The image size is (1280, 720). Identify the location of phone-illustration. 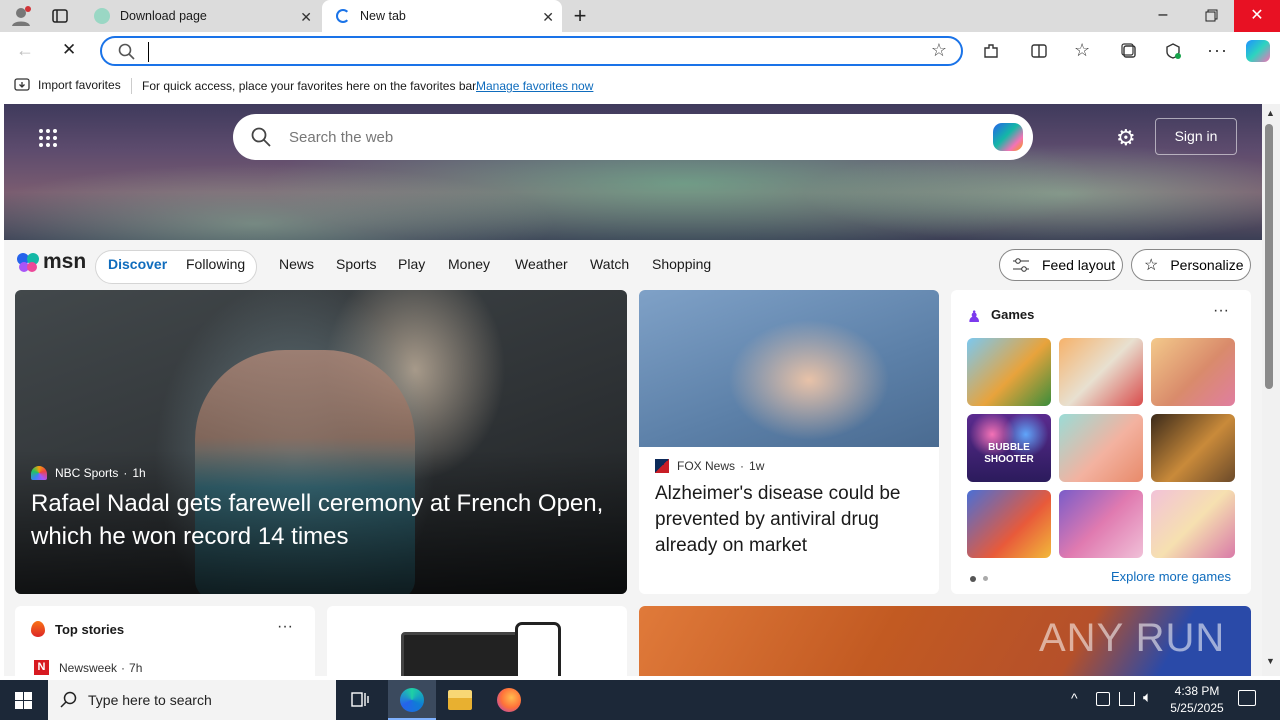
(538, 649).